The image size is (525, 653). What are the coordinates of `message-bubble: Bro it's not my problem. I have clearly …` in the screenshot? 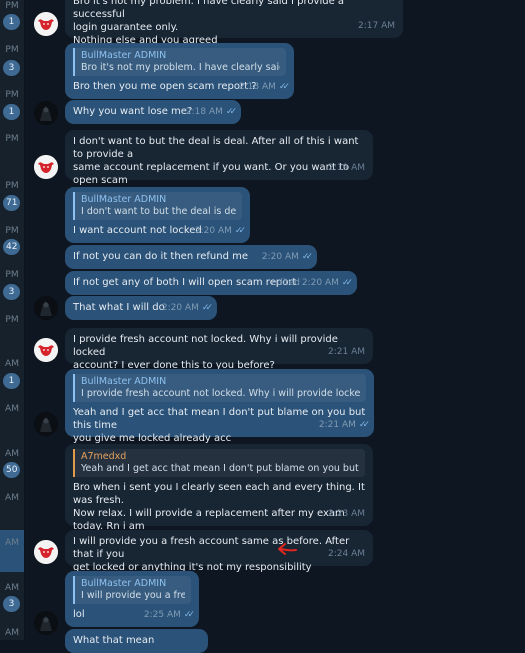 It's located at (234, 23).